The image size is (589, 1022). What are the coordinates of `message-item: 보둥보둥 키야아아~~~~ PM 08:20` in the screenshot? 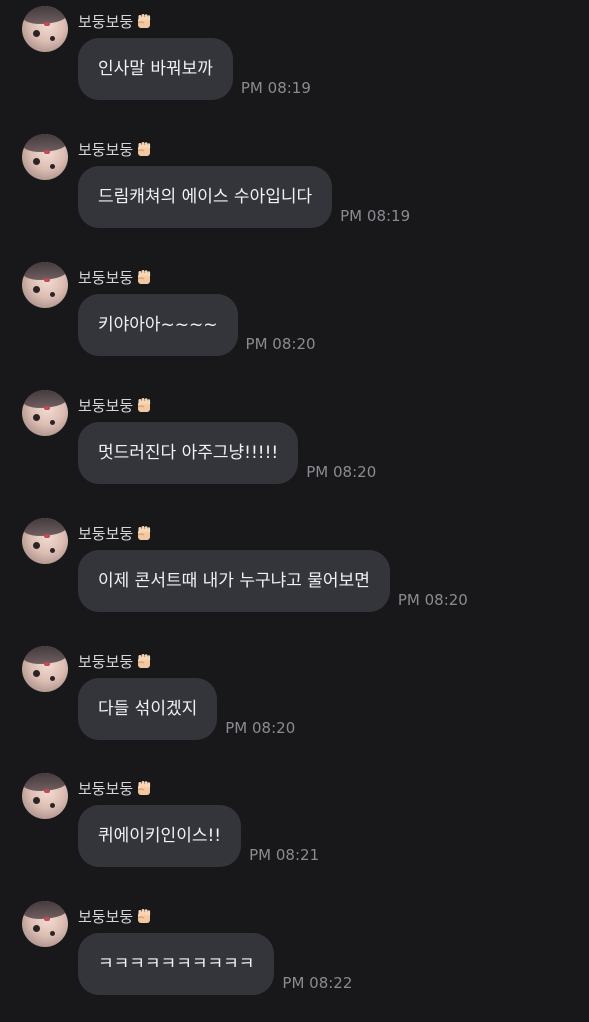 It's located at (294, 319).